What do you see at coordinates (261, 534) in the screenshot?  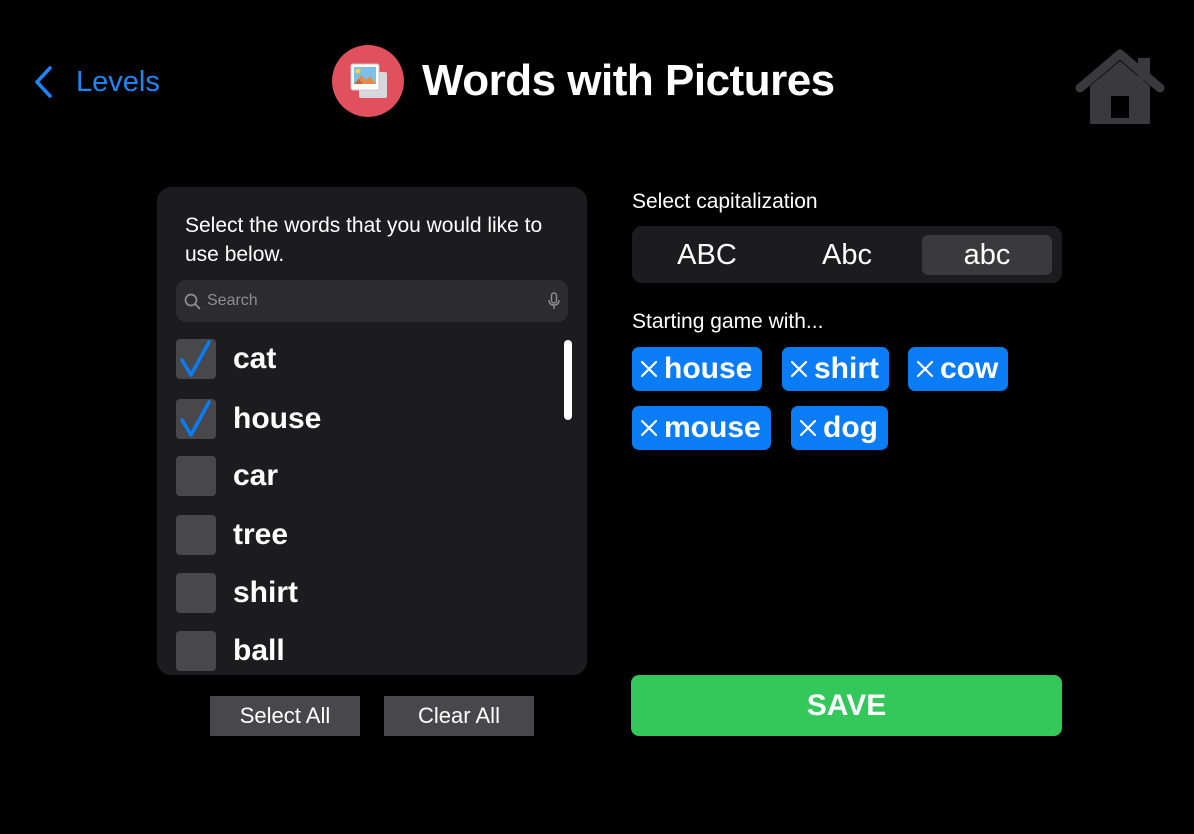 I see `word-label: tree` at bounding box center [261, 534].